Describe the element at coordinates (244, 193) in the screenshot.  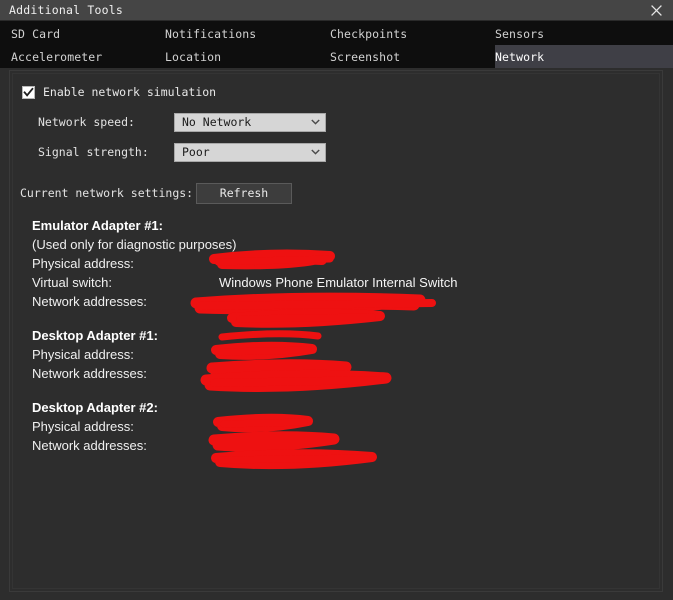
I see `refresh-button: Refresh` at that location.